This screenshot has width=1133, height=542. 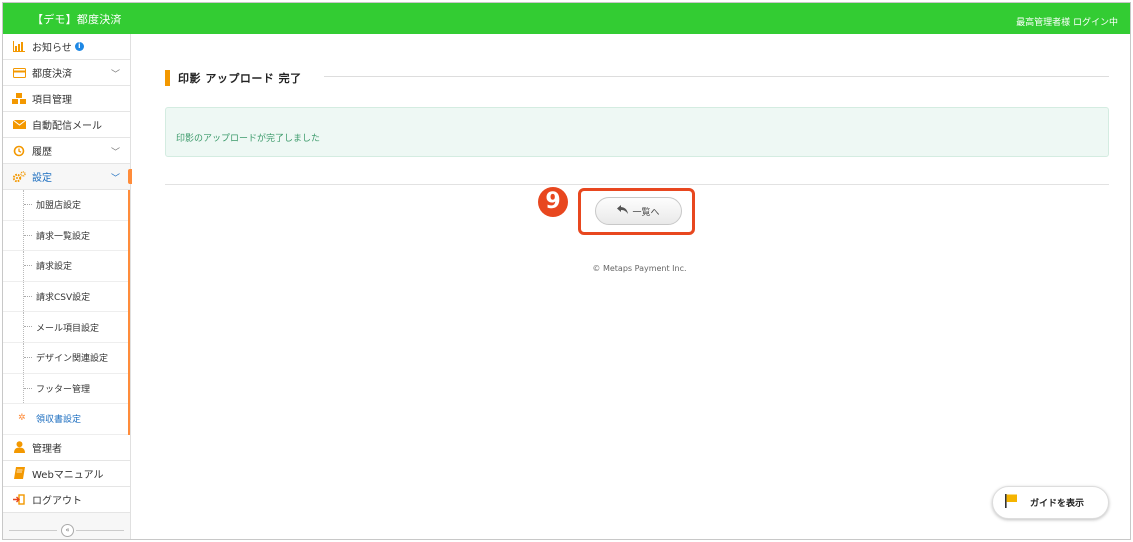 I want to click on bar-chart-icon, so click(x=19, y=47).